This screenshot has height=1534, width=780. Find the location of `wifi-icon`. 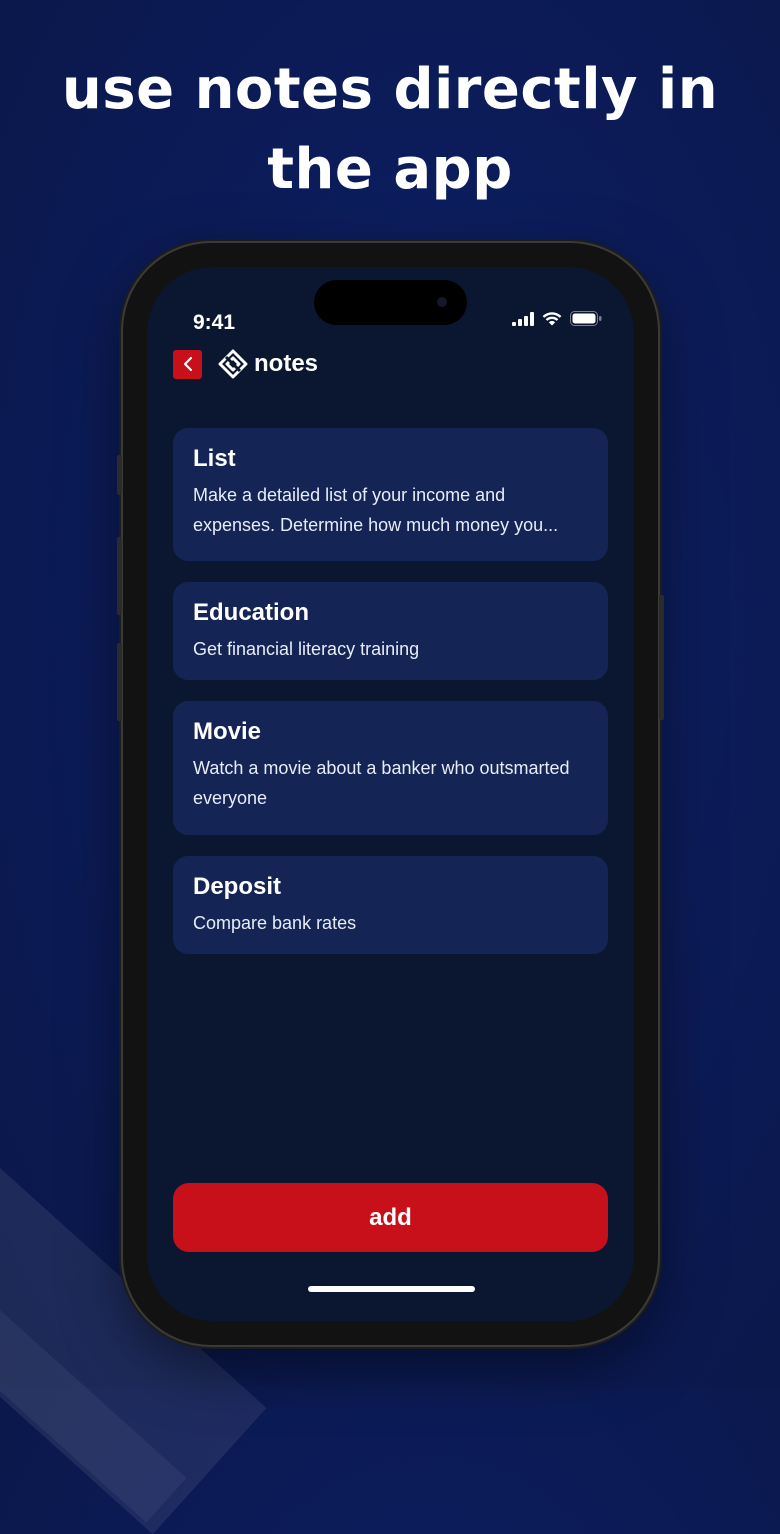

wifi-icon is located at coordinates (552, 319).